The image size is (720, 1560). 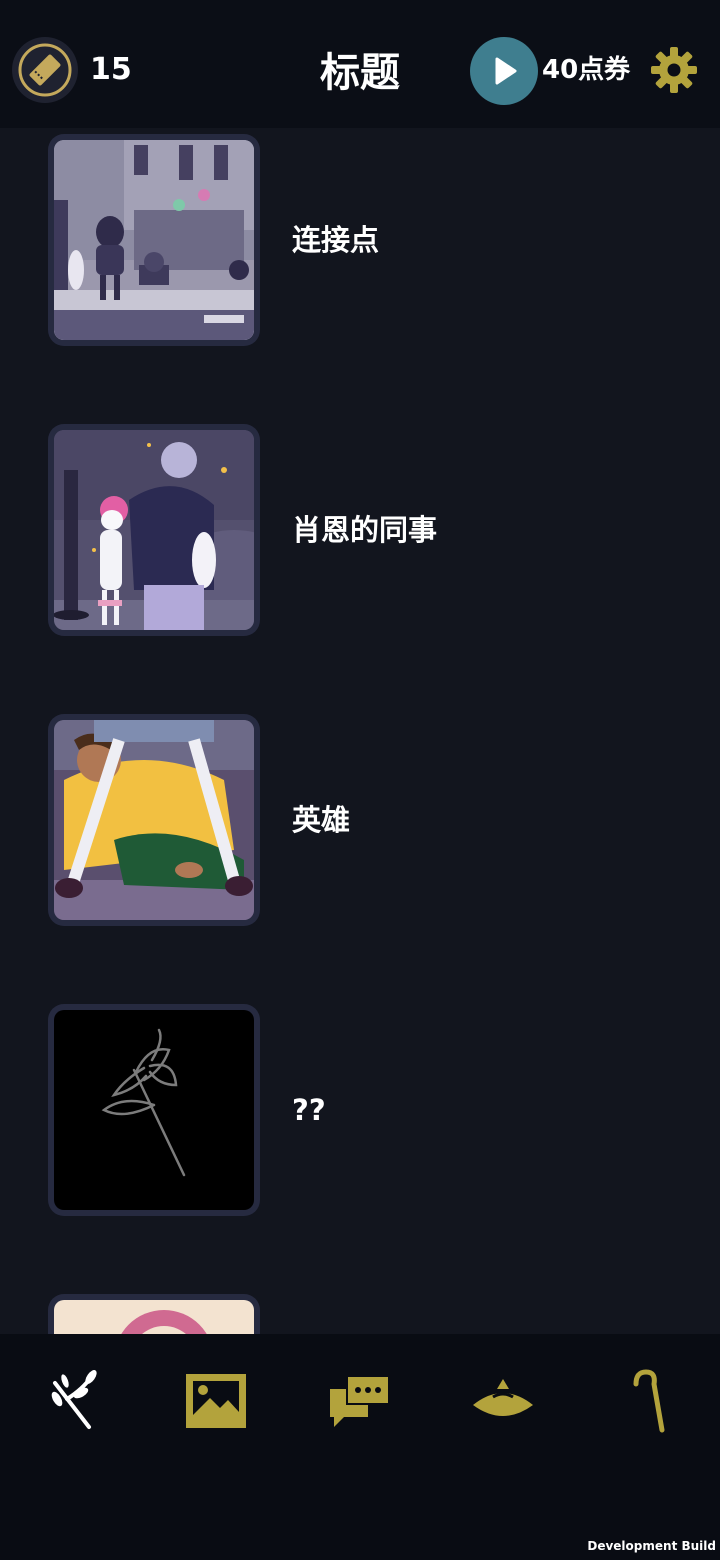 I want to click on nav-cane-button, so click(x=647, y=1401).